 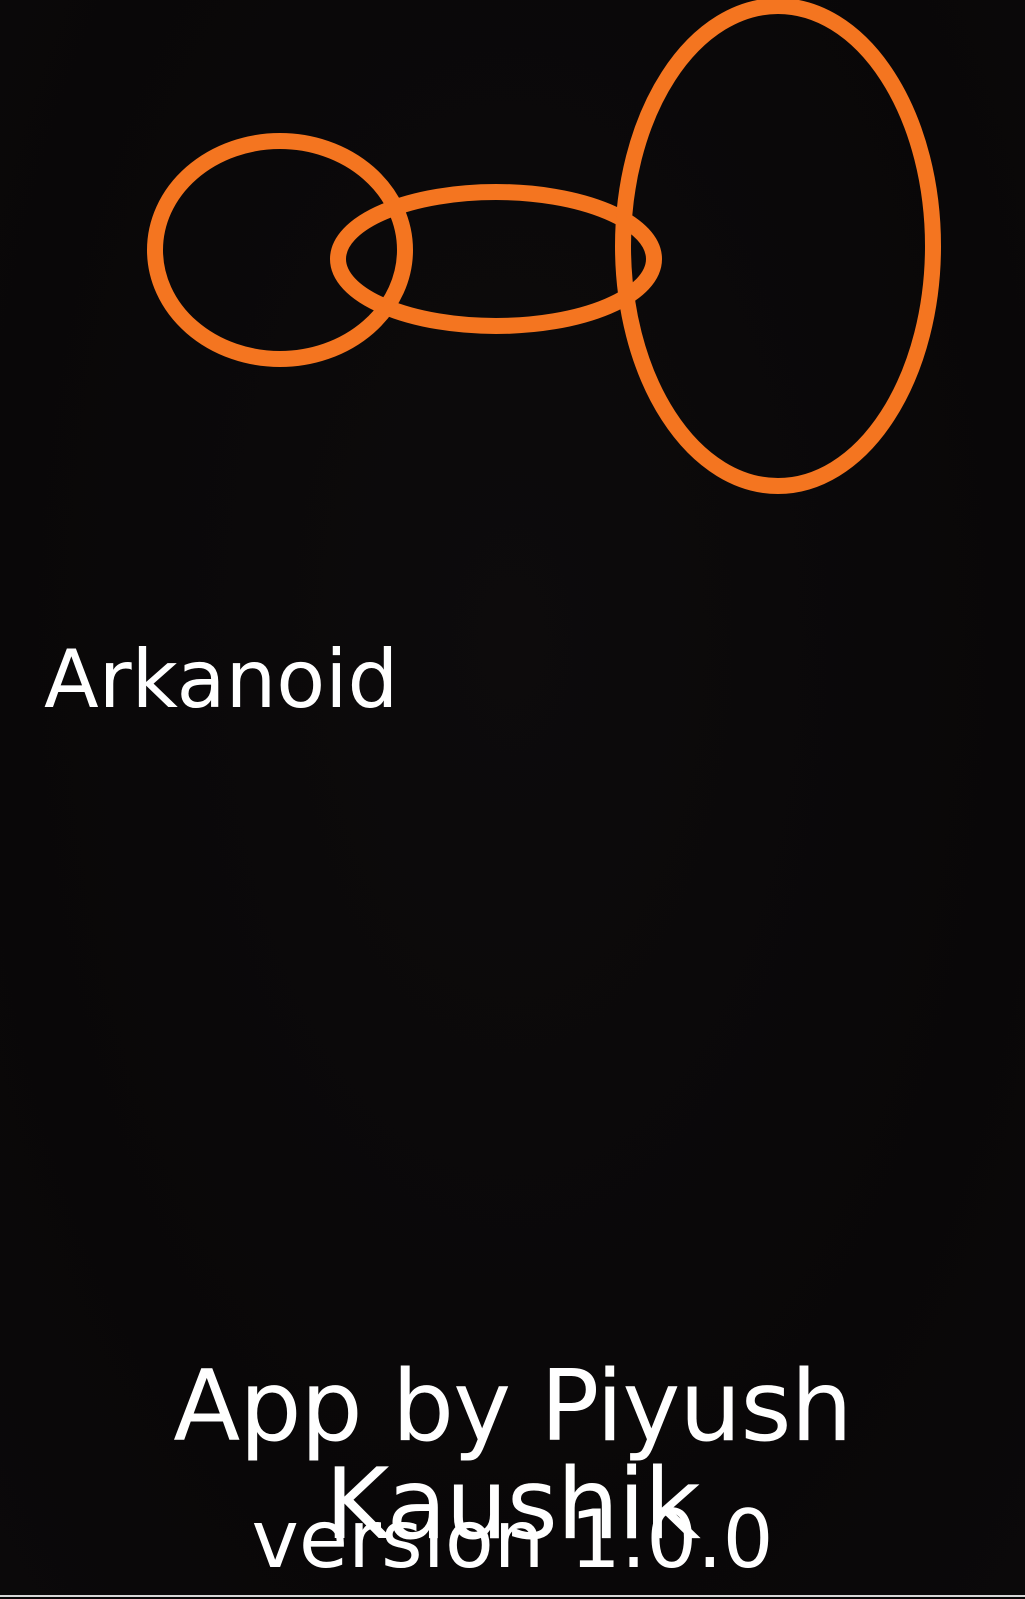 What do you see at coordinates (512, 1539) in the screenshot?
I see `version-label: version 1.0.0` at bounding box center [512, 1539].